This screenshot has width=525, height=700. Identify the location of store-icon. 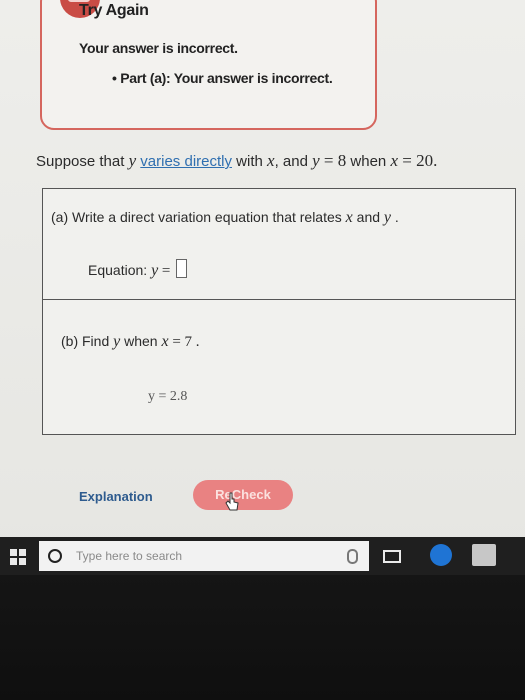
(484, 555).